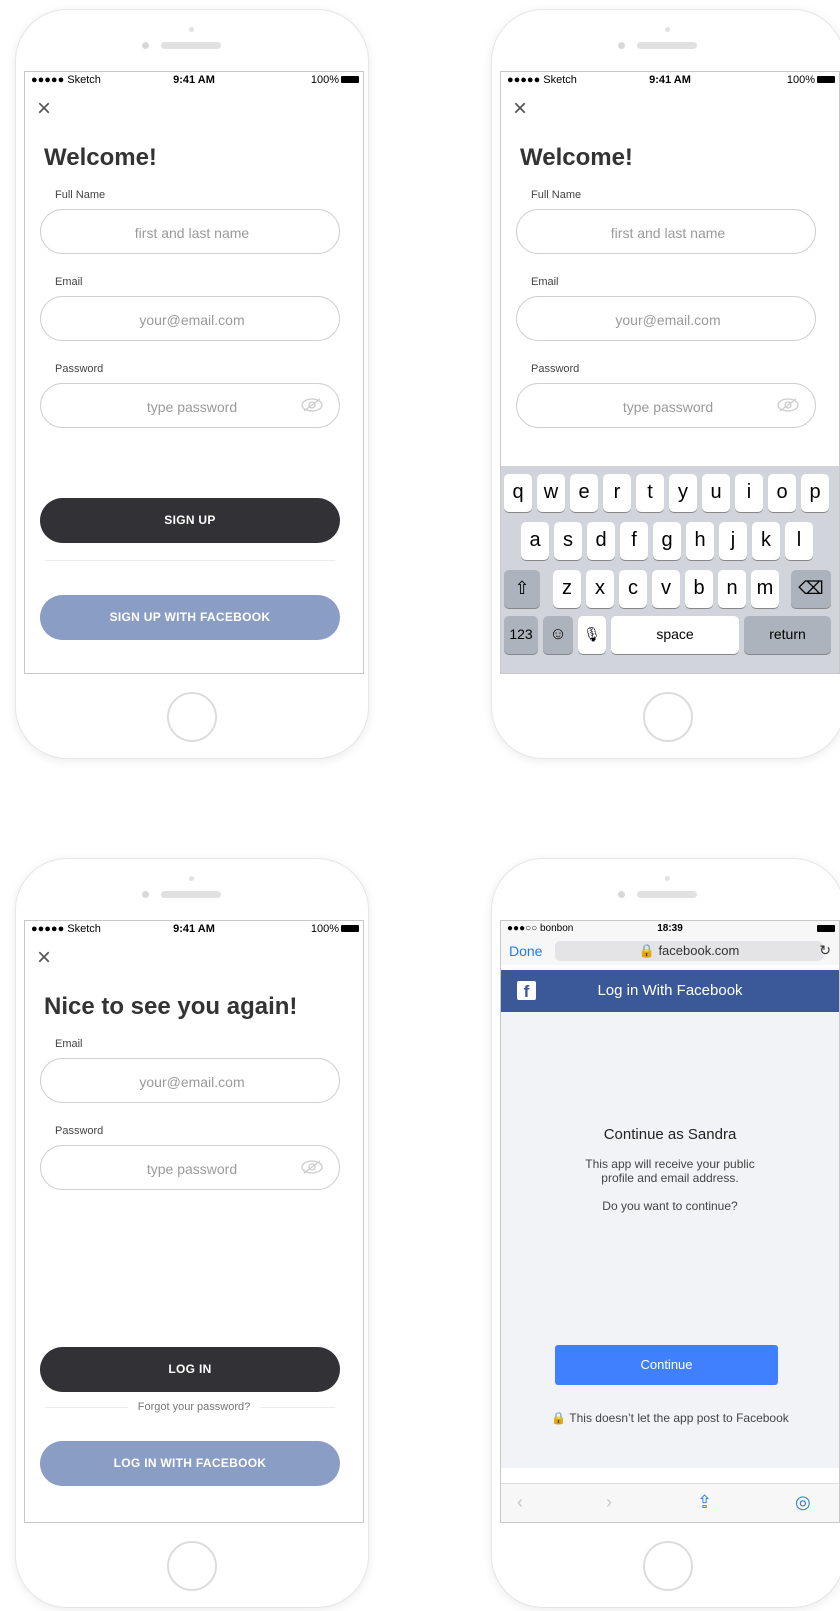 The width and height of the screenshot is (840, 1611). Describe the element at coordinates (592, 635) in the screenshot. I see `microphone-icon: 🎙` at that location.